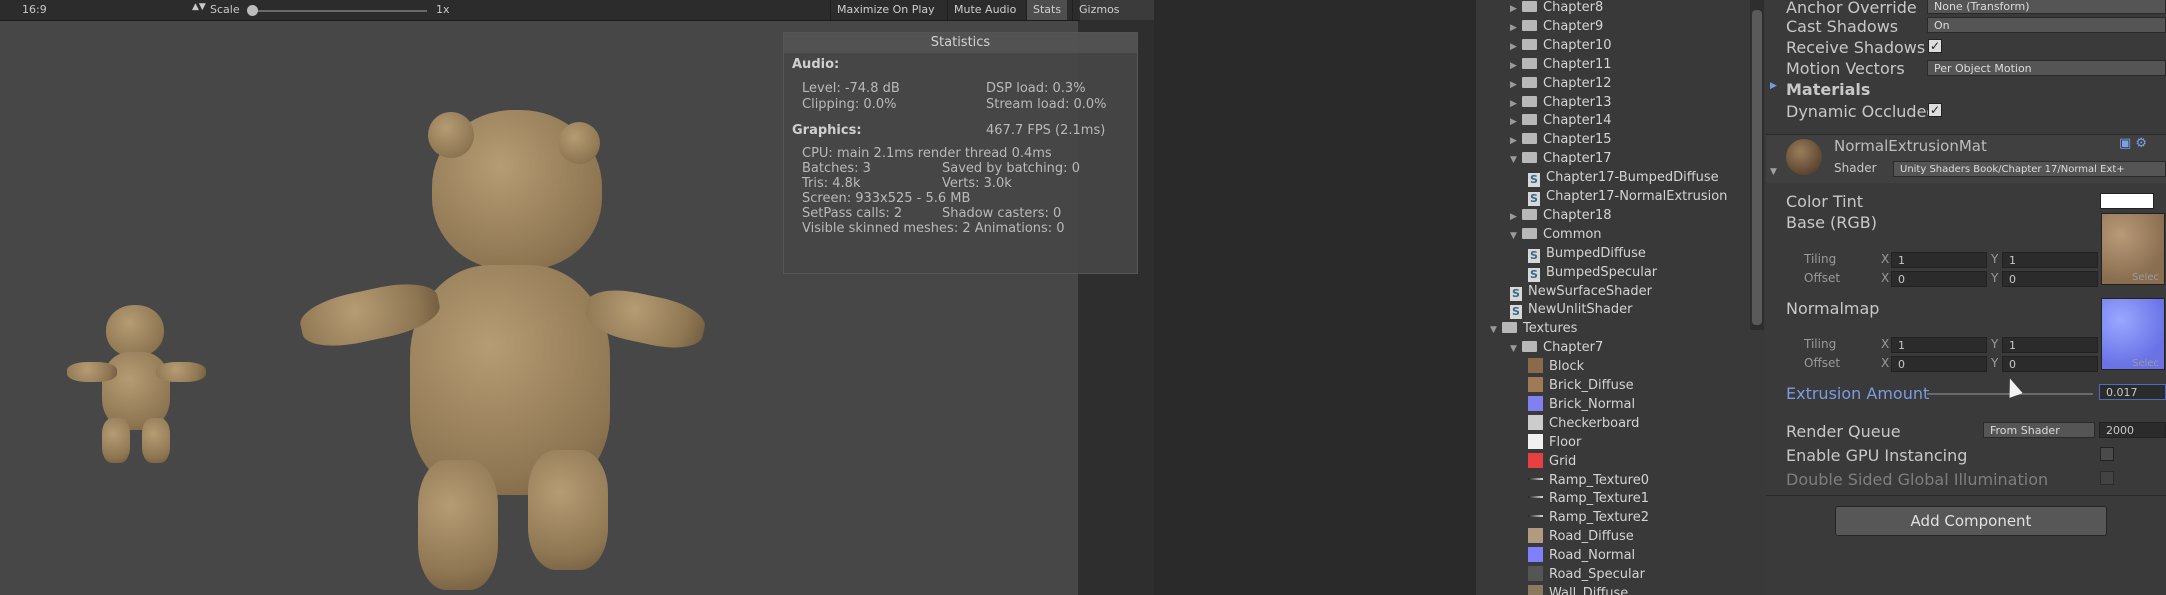  What do you see at coordinates (1592, 272) in the screenshot?
I see `shader-asset-item: S BumpedSpecular` at bounding box center [1592, 272].